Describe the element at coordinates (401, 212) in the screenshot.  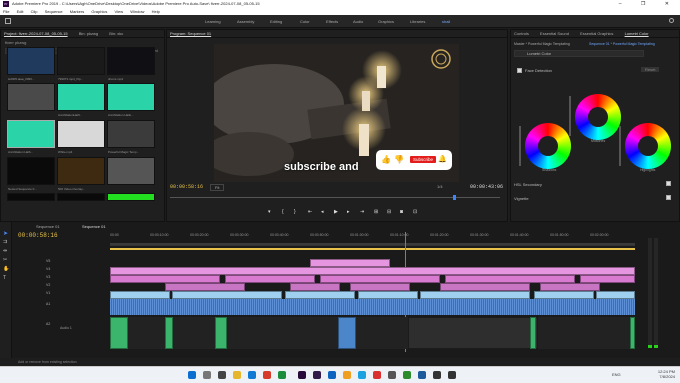
I see `export-frame-icon: ◙` at that location.